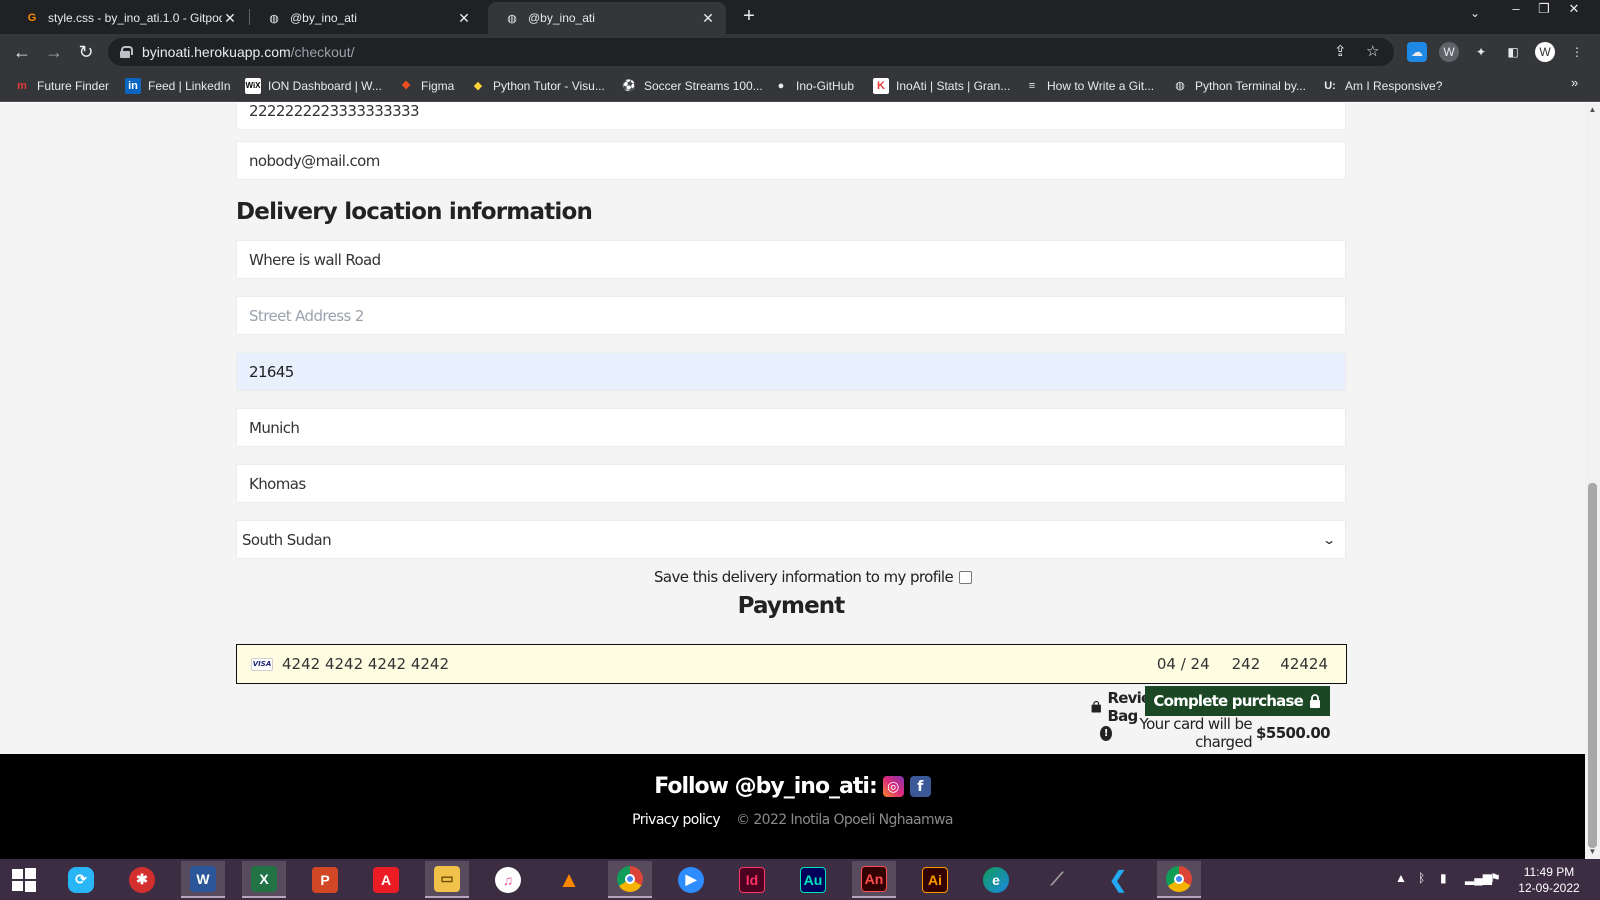 The image size is (1600, 900). Describe the element at coordinates (22, 52) in the screenshot. I see `back-arrow-icon: ←` at that location.